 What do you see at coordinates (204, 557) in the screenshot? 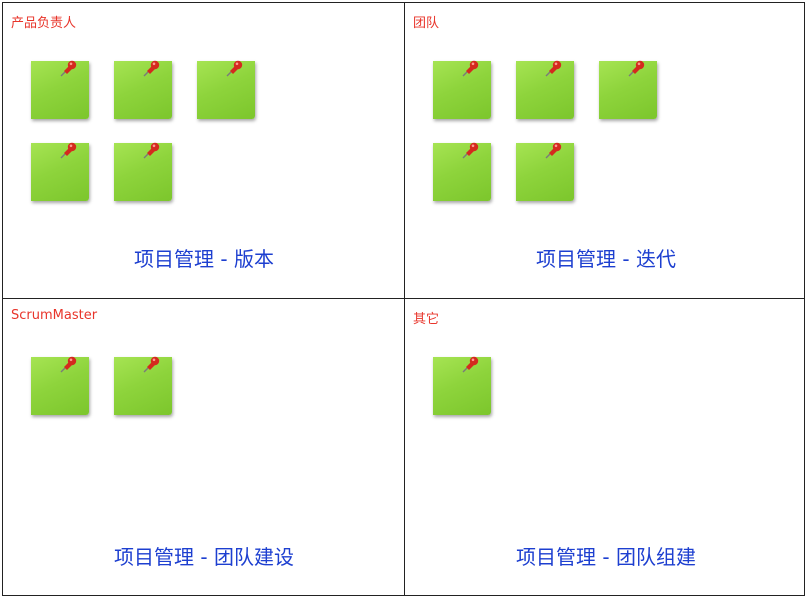
I see `quadrant-caption: 项目管理 - 团队建设` at bounding box center [204, 557].